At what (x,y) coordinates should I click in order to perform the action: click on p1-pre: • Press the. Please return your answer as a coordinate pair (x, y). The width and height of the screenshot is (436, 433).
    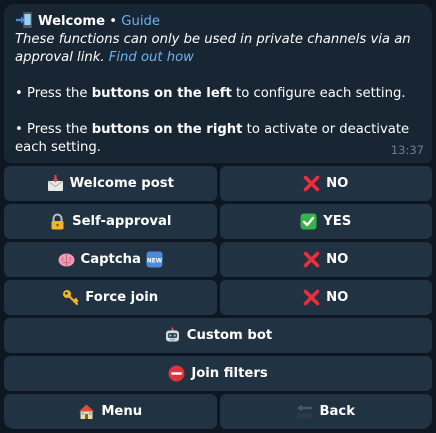
    Looking at the image, I should click on (53, 93).